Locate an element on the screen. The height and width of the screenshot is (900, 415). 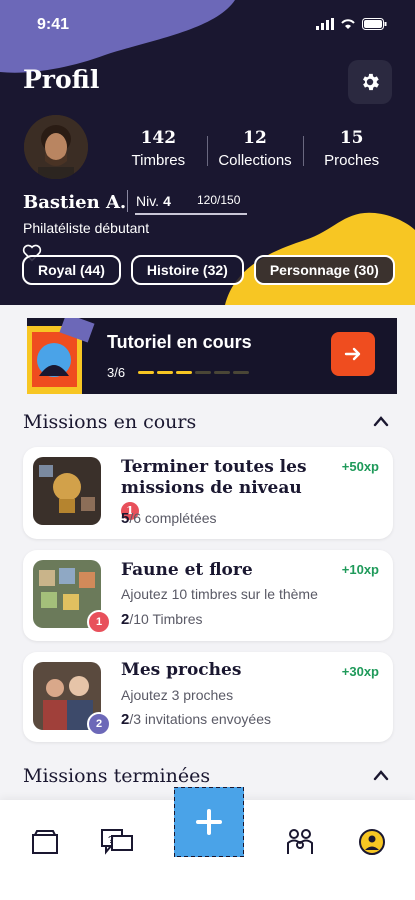
level-value: 4 is located at coordinates (167, 201).